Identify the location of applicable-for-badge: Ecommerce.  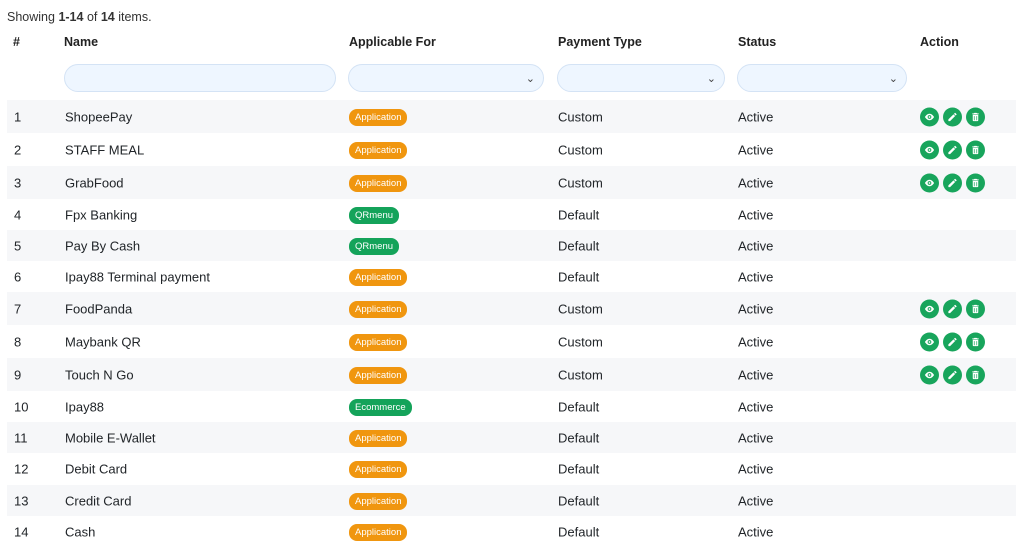
(380, 407).